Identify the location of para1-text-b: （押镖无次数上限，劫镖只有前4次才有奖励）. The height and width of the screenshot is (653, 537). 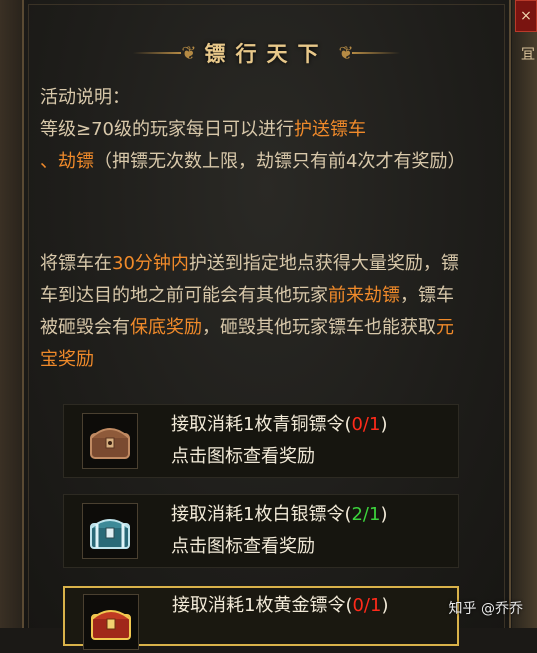
(280, 161).